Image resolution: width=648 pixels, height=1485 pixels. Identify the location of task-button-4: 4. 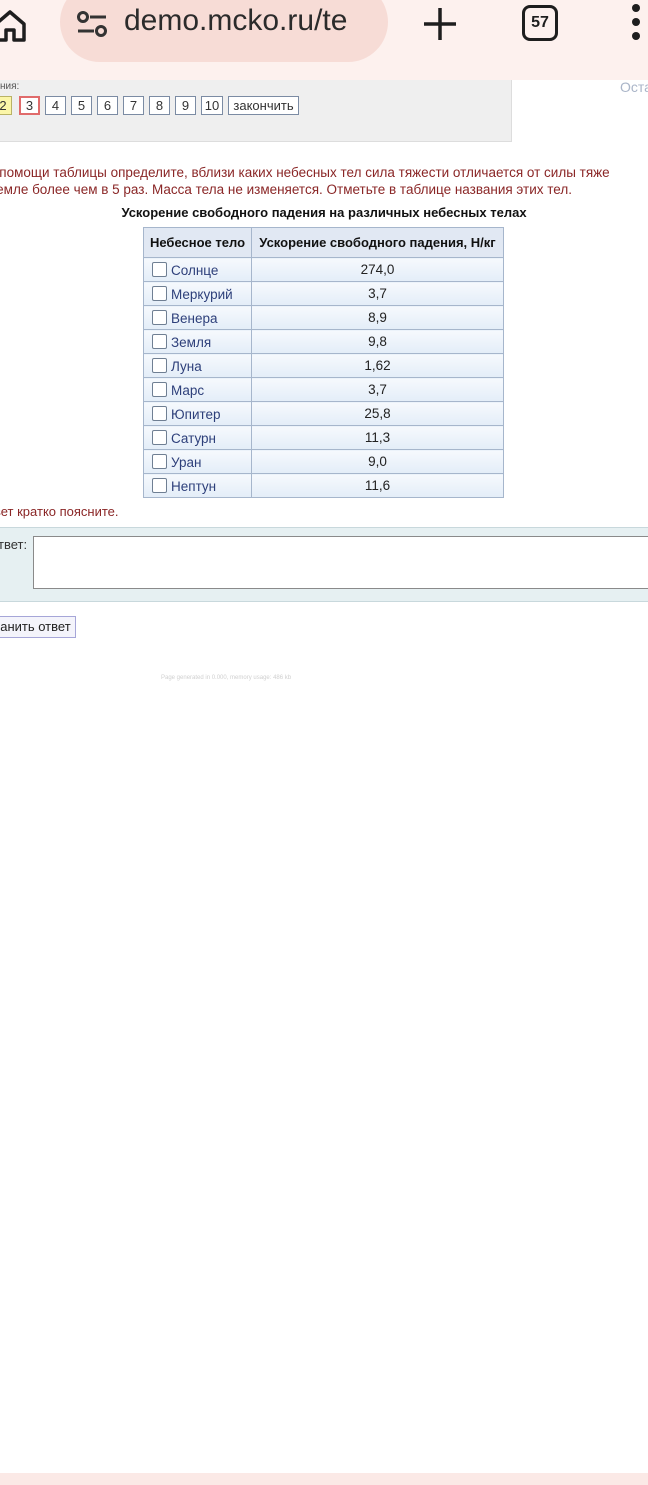
(55, 105).